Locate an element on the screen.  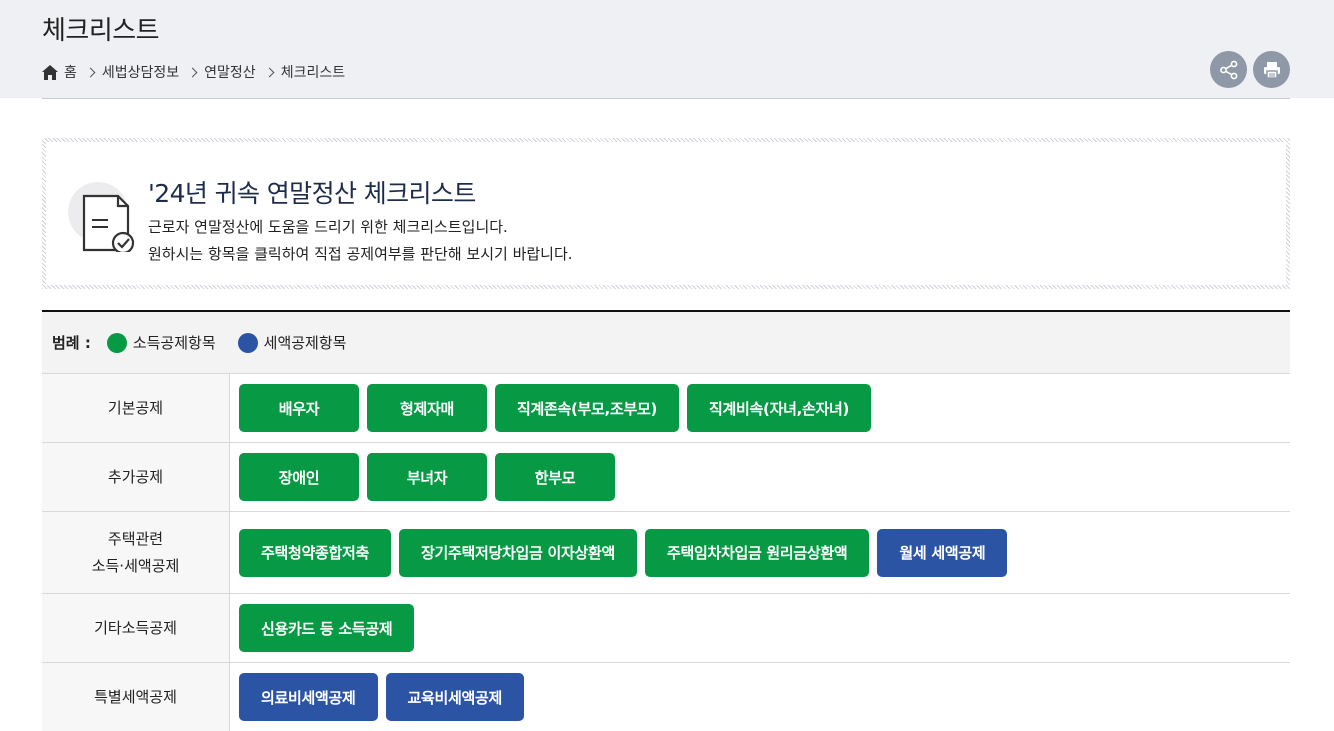
green-dot-icon is located at coordinates (116, 342).